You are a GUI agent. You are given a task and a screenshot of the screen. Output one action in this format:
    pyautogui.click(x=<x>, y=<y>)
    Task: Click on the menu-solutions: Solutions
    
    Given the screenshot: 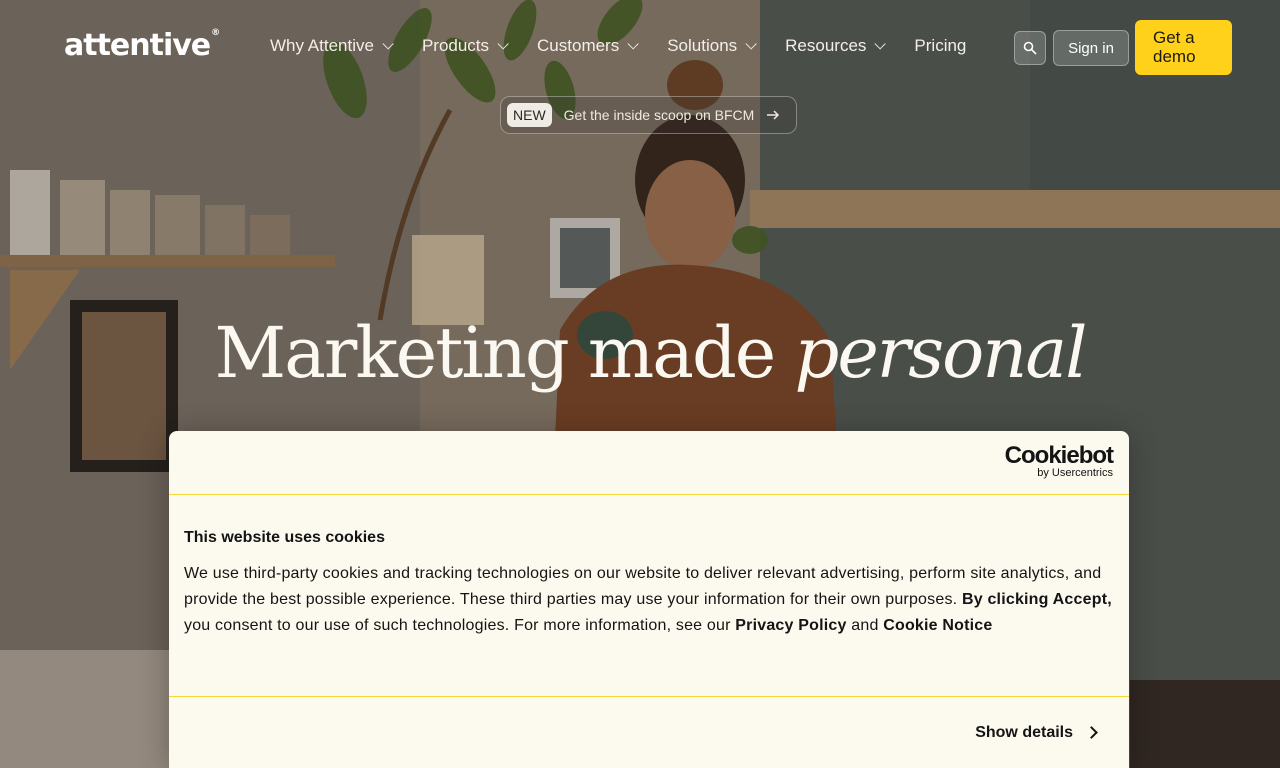 What is the action you would take?
    pyautogui.click(x=712, y=46)
    